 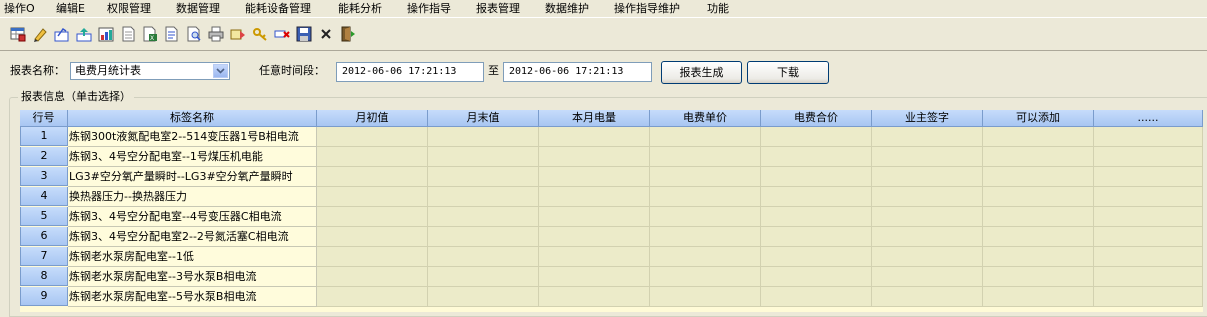 I want to click on table-row: 3 LG3#空分氧产量瞬时--LG3#空分氧产量瞬时, so click(x=611, y=177).